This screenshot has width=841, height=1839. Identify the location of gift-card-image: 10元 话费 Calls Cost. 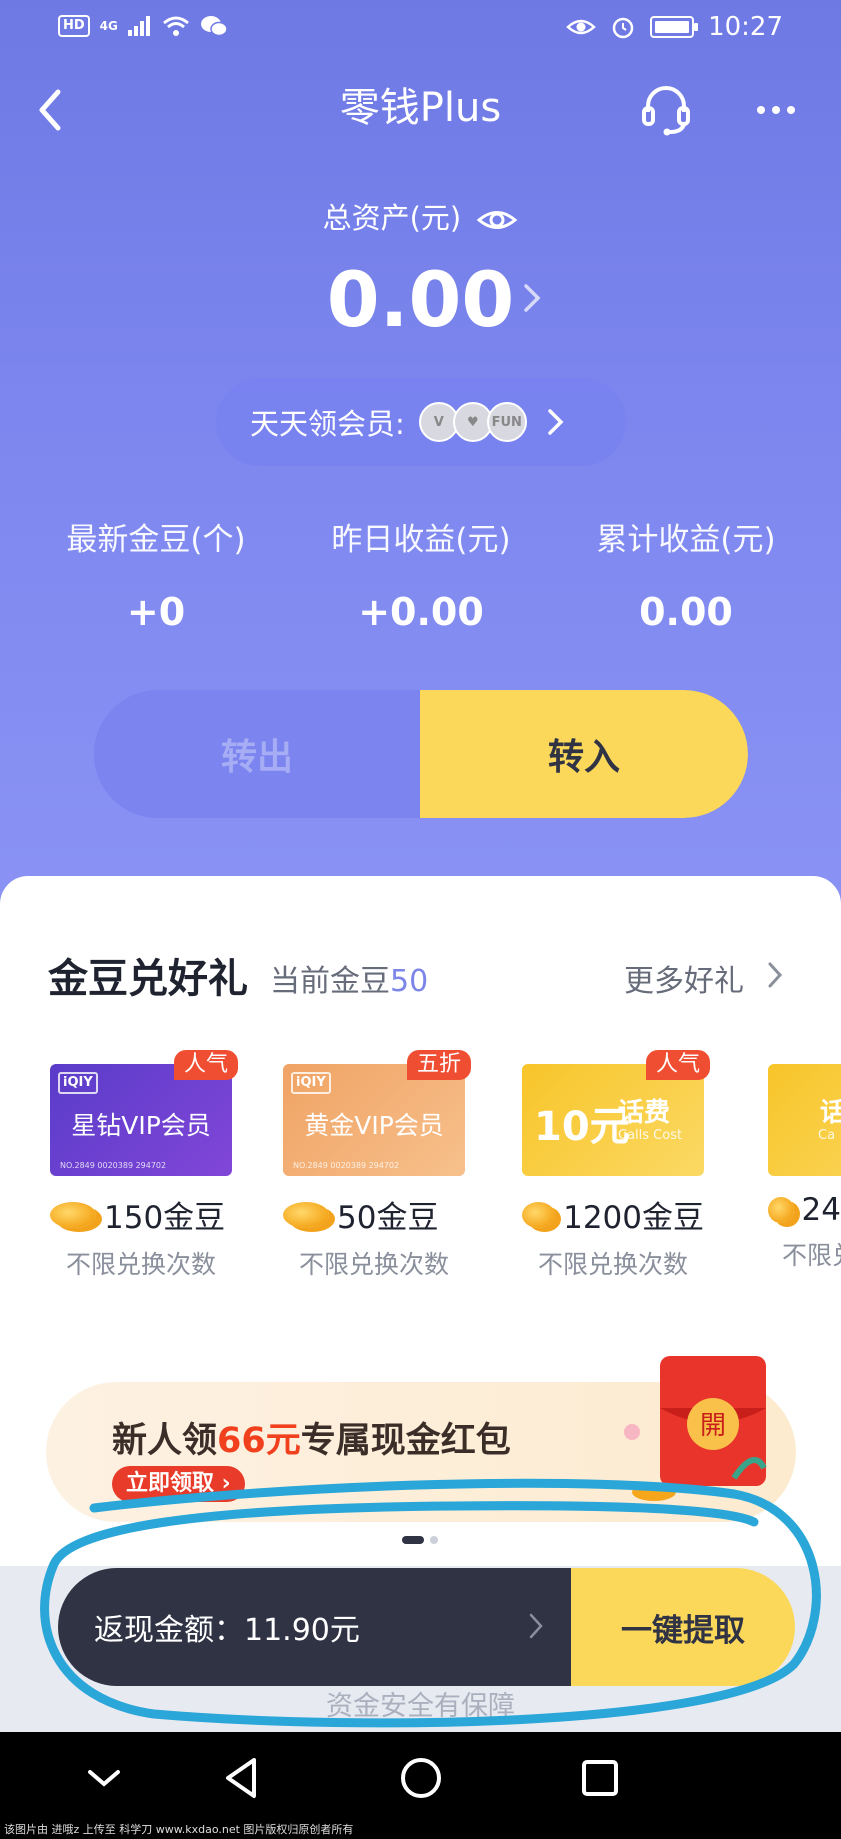
(613, 1120).